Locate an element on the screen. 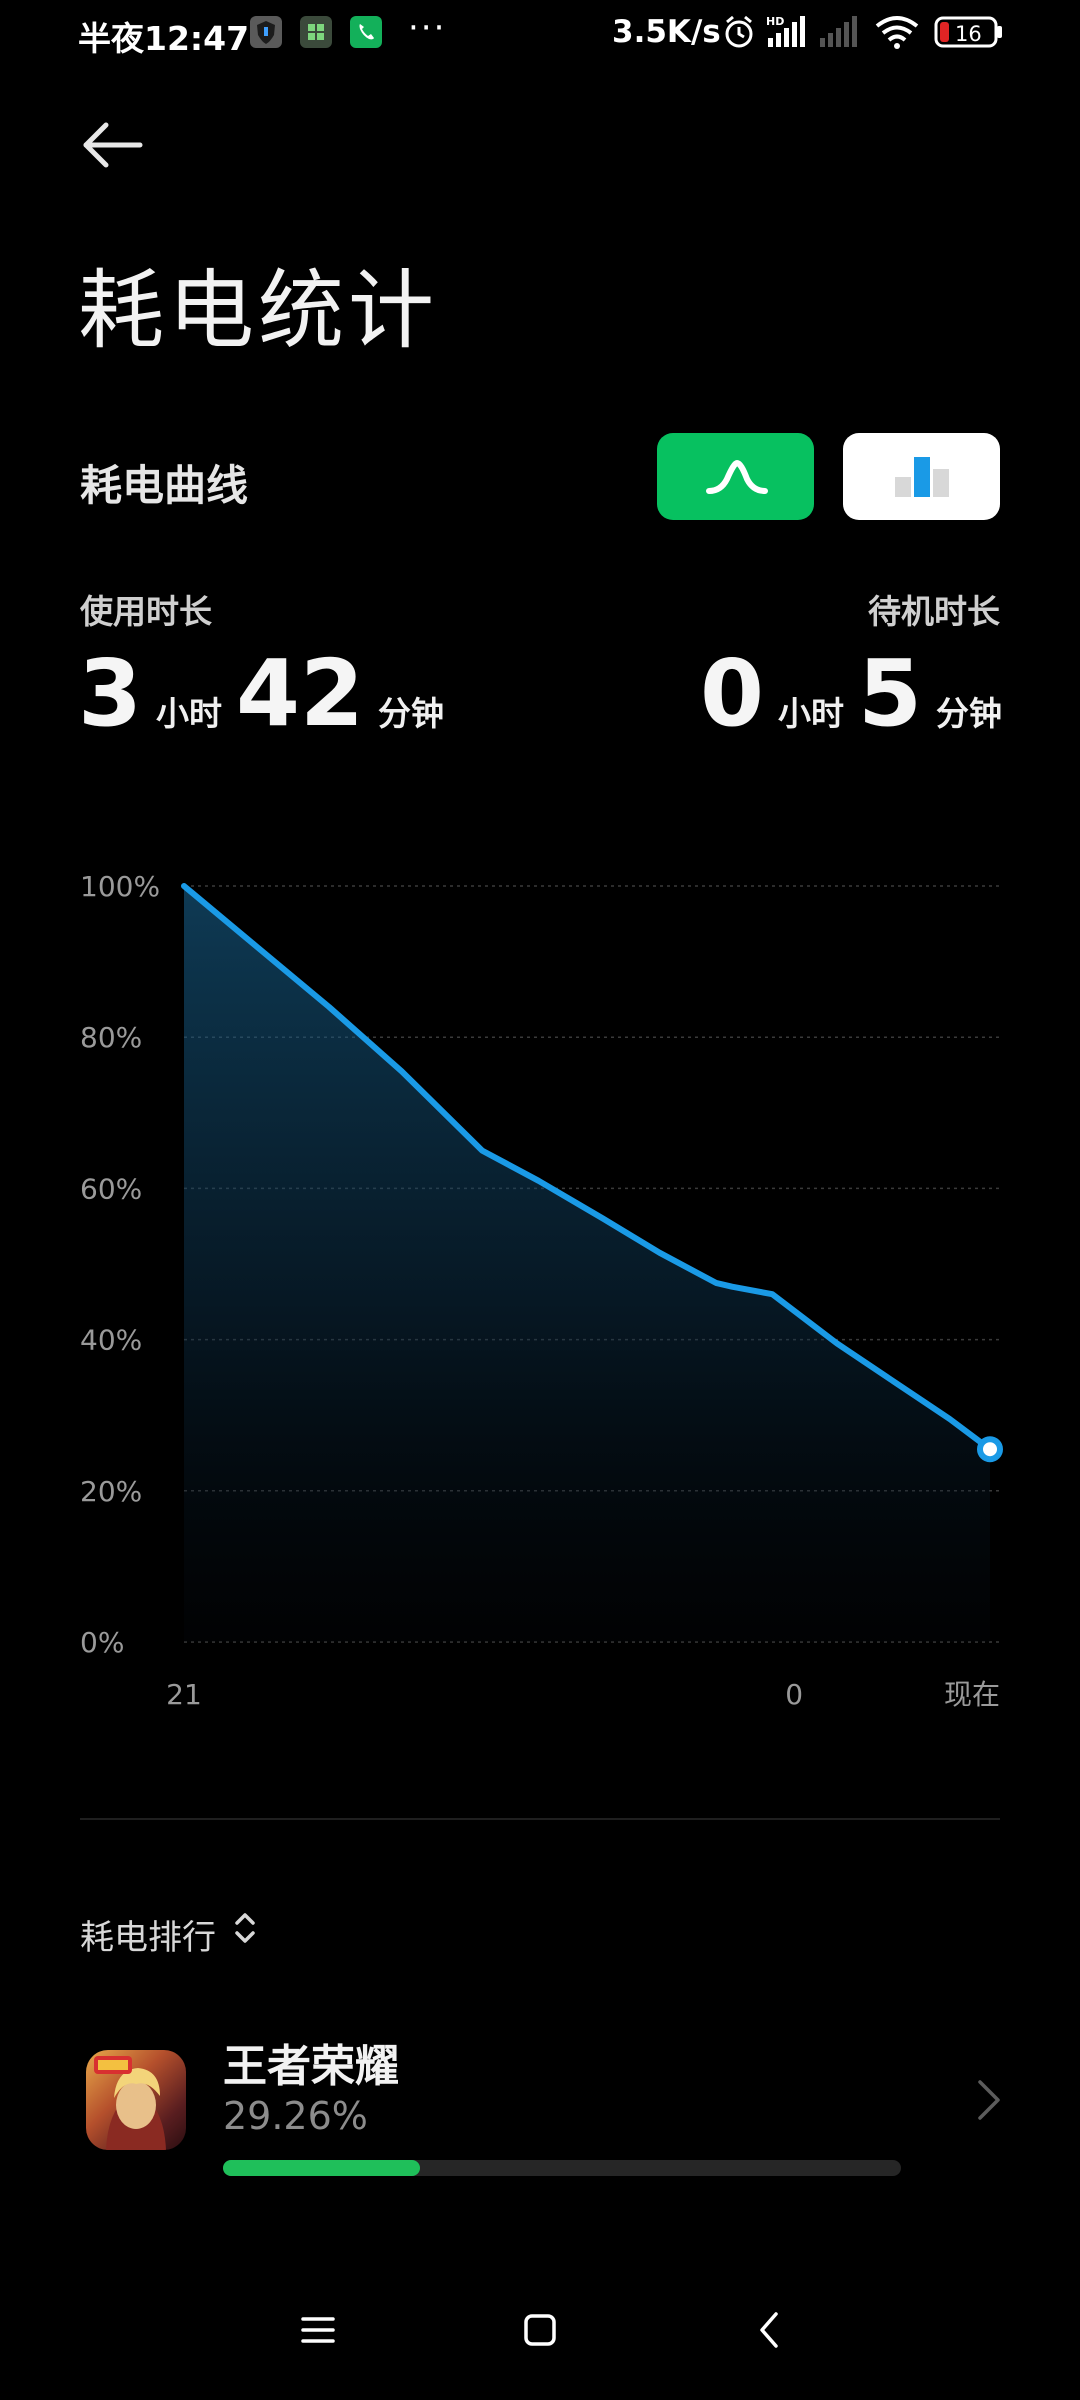 The width and height of the screenshot is (1080, 2400). curve-section-title: 耗电曲线 is located at coordinates (164, 485).